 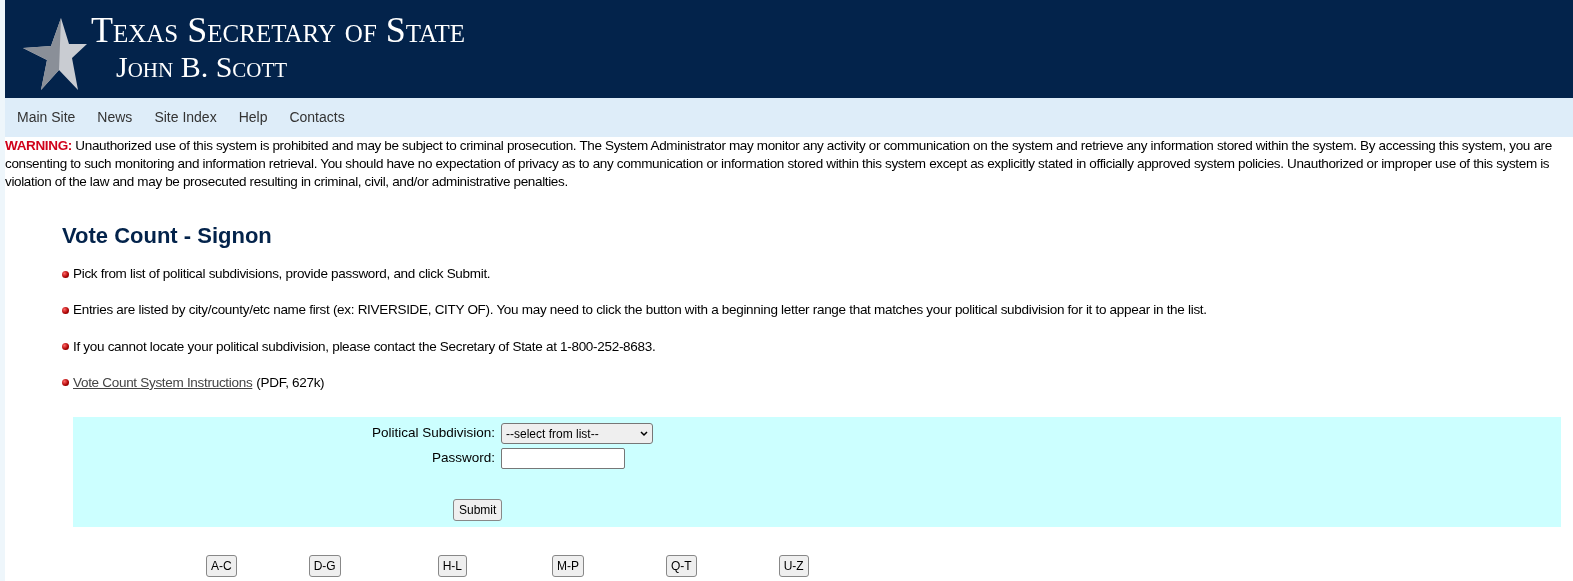 I want to click on subdivision-dropdown: --select from list--, so click(x=577, y=433).